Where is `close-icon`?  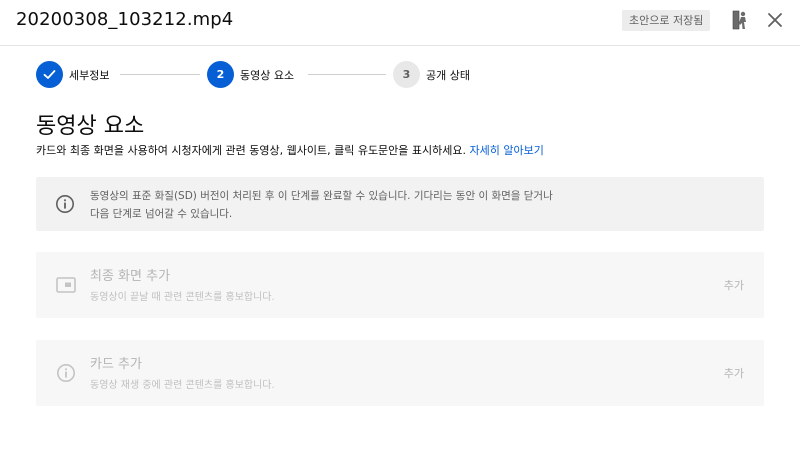 close-icon is located at coordinates (775, 20).